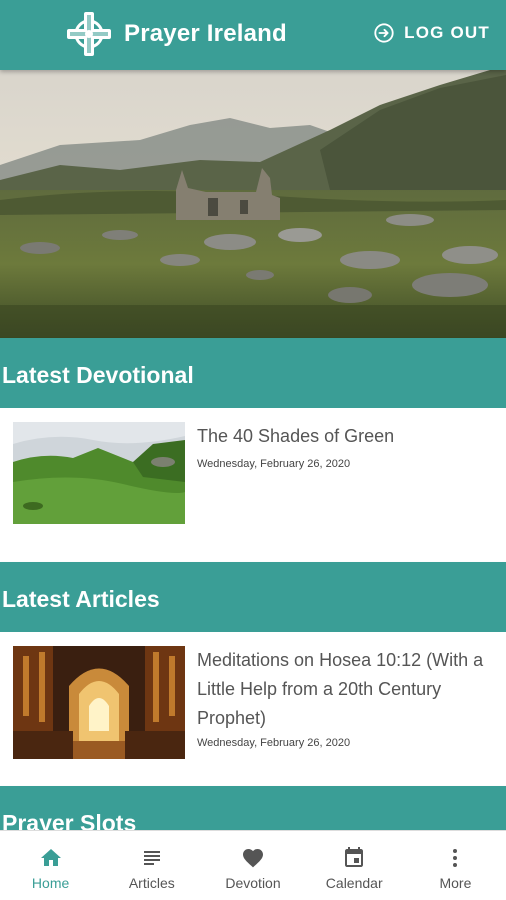  I want to click on app-title: Prayer Ireland, so click(205, 33).